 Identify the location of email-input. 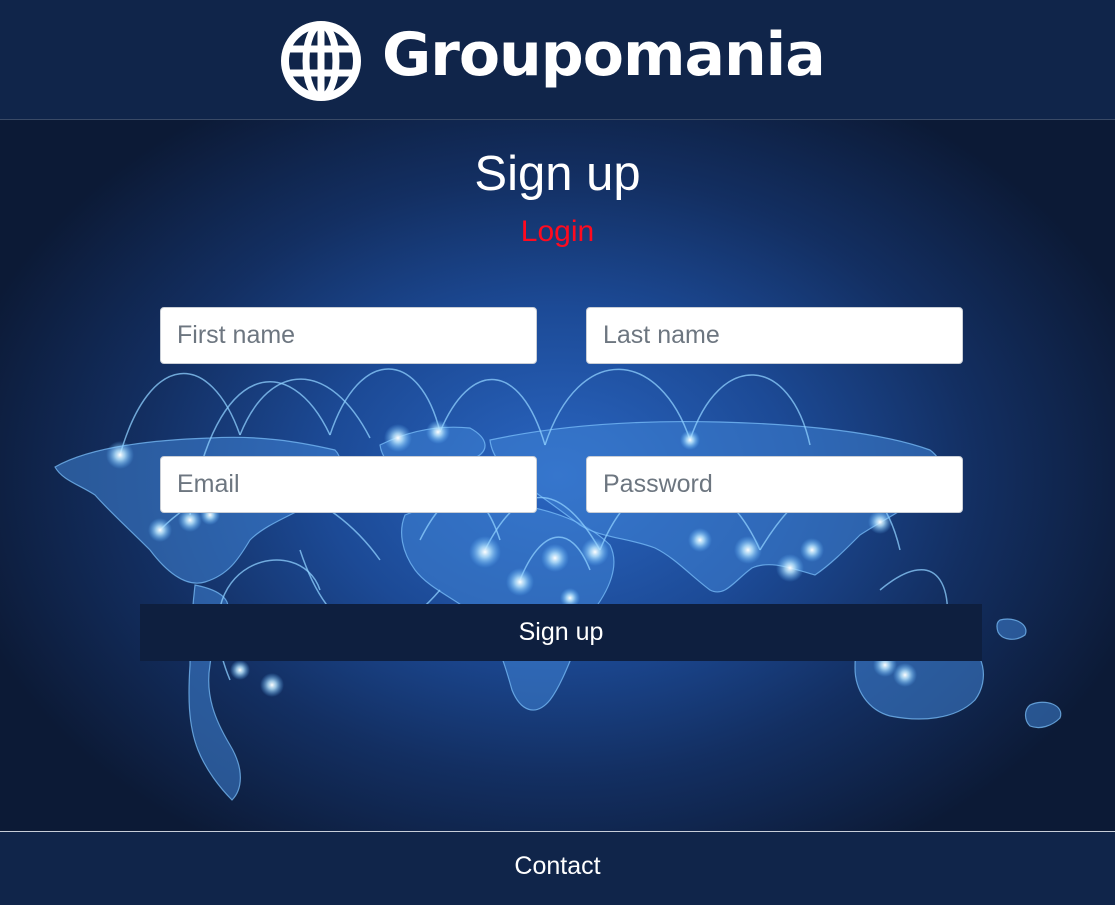
(348, 484).